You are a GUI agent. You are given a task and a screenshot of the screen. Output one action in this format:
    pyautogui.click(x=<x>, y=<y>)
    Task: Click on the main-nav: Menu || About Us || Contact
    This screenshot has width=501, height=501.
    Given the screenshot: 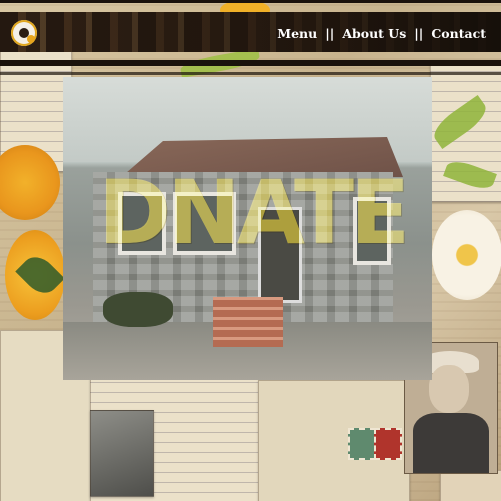 What is the action you would take?
    pyautogui.click(x=381, y=33)
    